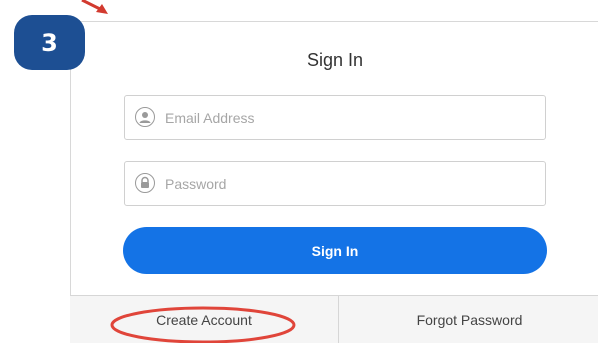 This screenshot has width=598, height=343. What do you see at coordinates (335, 60) in the screenshot?
I see `page-title: Sign In` at bounding box center [335, 60].